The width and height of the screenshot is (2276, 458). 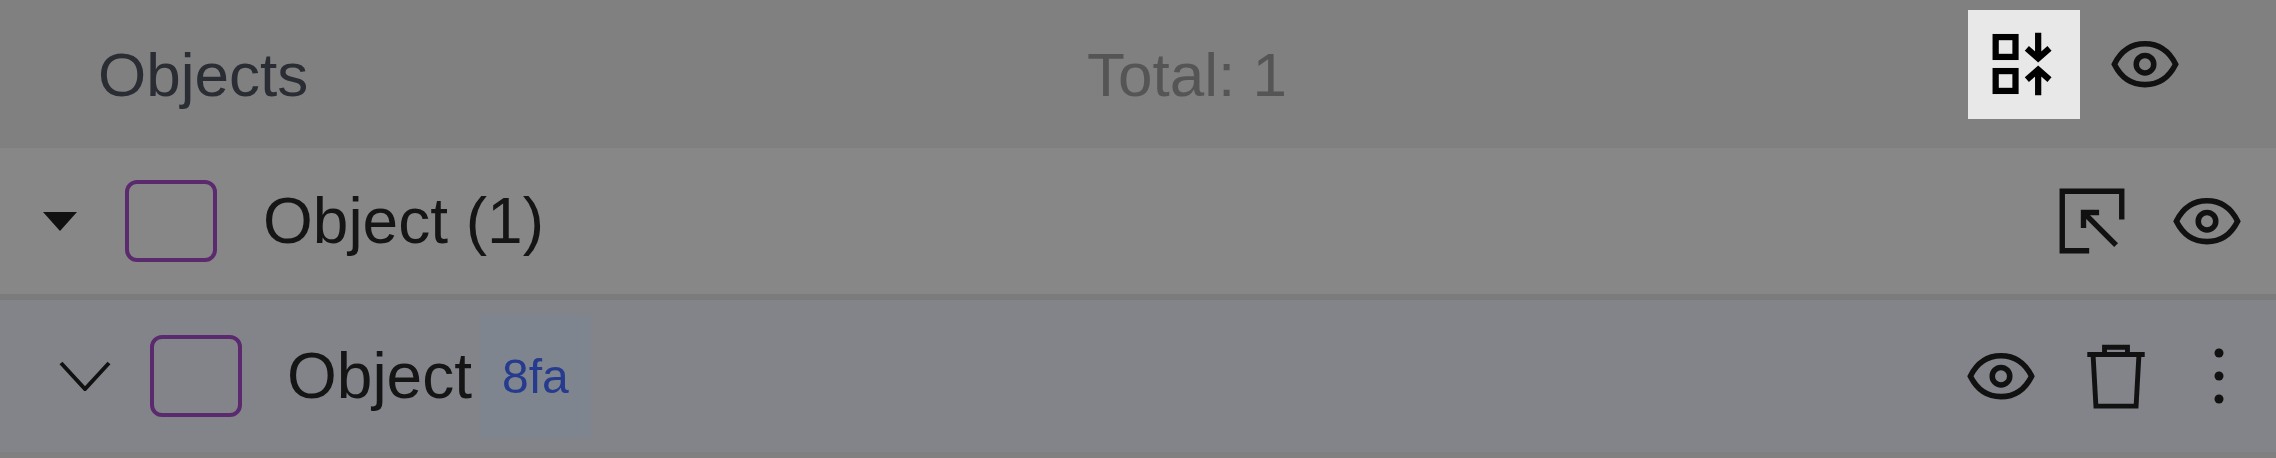 What do you see at coordinates (379, 376) in the screenshot?
I see `object-name: Object` at bounding box center [379, 376].